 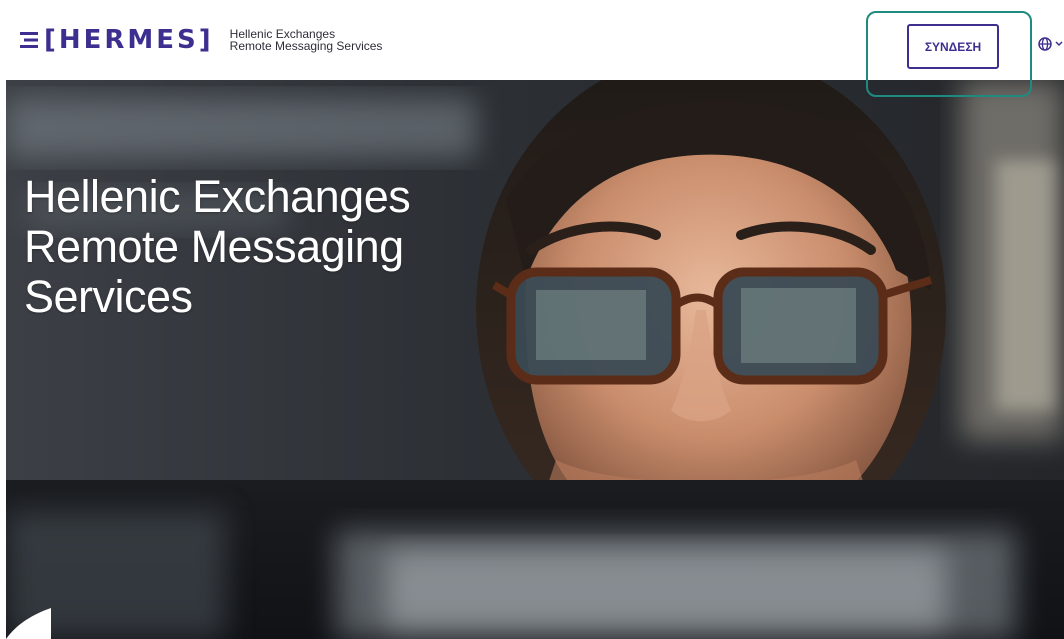 I want to click on login-button: ΣΥΝΔΕΣΗ, so click(x=953, y=46).